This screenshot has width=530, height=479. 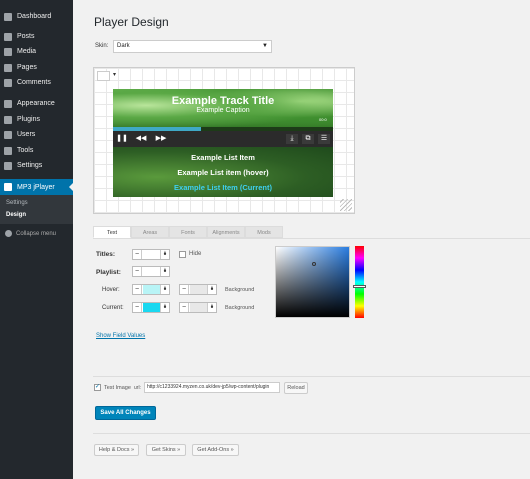 What do you see at coordinates (8, 165) in the screenshot?
I see `settings-icon` at bounding box center [8, 165].